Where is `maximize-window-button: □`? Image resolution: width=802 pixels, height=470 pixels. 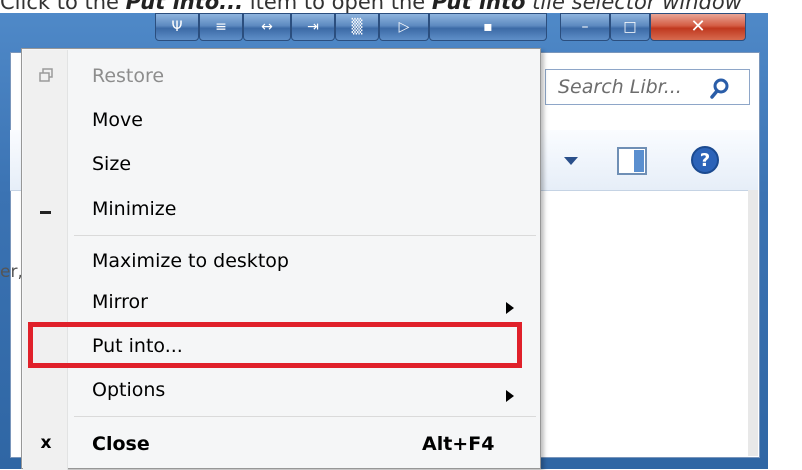 maximize-window-button: □ is located at coordinates (630, 27).